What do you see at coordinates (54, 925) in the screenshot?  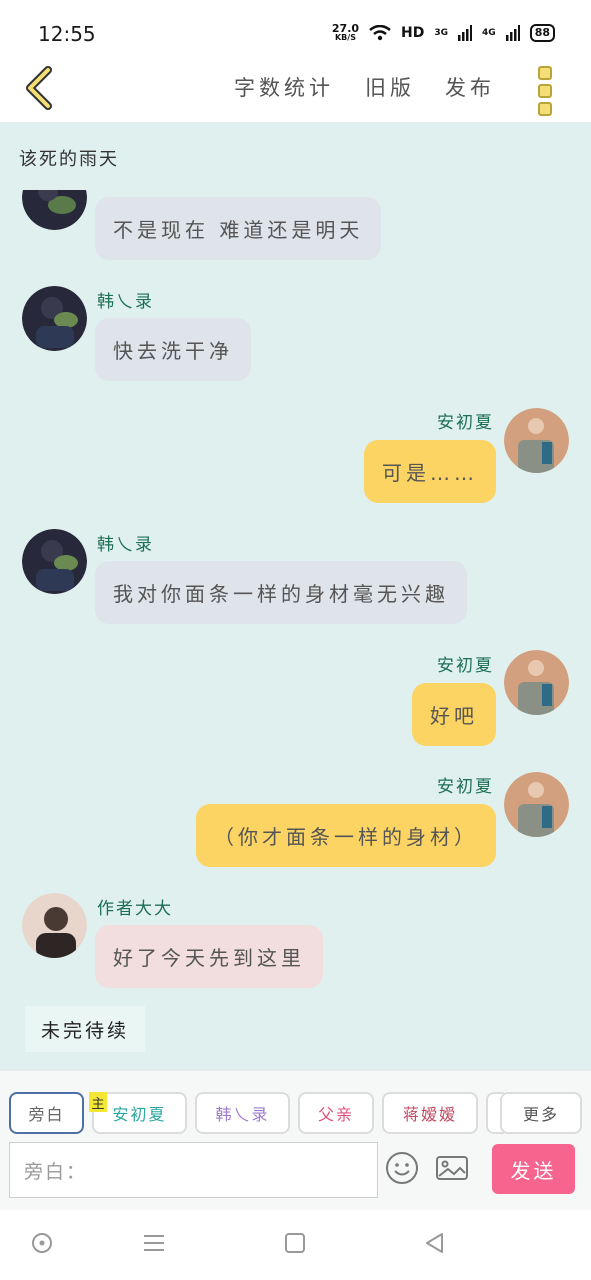 I see `avatar-author` at bounding box center [54, 925].